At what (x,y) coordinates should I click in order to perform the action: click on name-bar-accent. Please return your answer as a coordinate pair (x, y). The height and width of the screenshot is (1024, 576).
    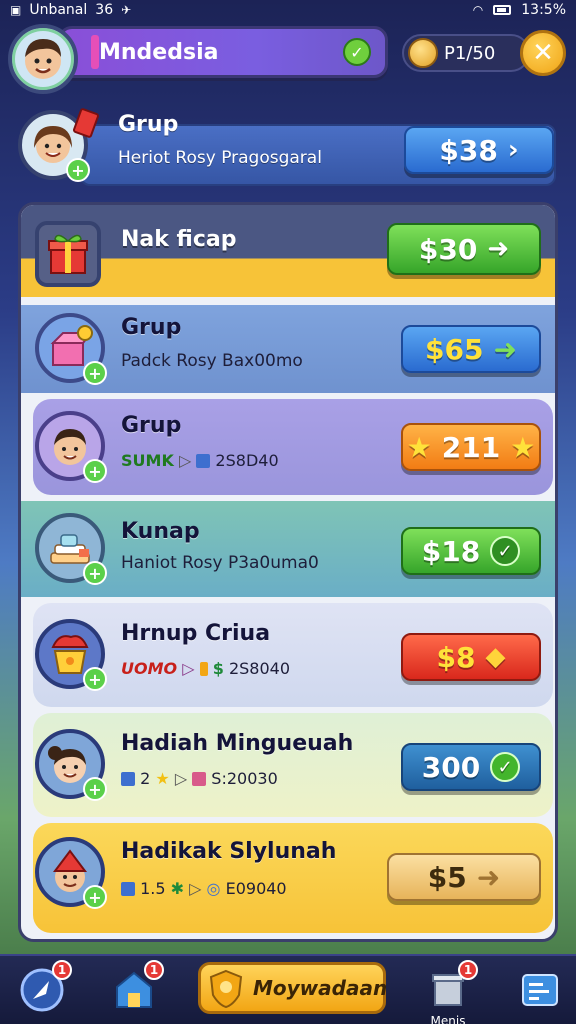
    Looking at the image, I should click on (95, 52).